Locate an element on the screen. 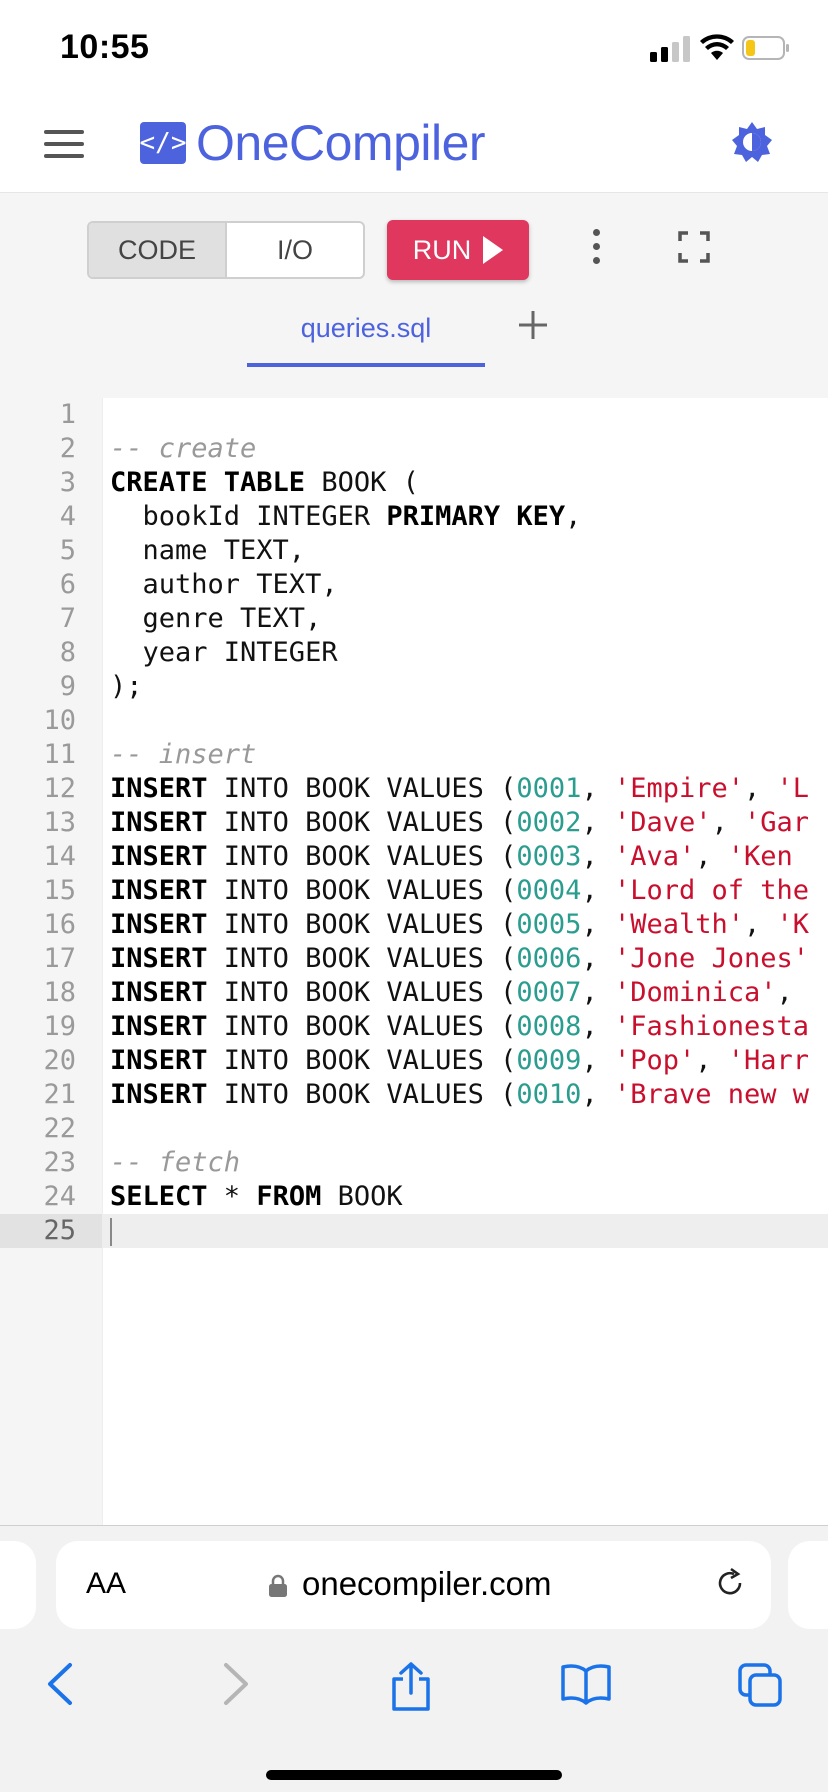 This screenshot has height=1792, width=828. code-token: SELECT is located at coordinates (159, 1196).